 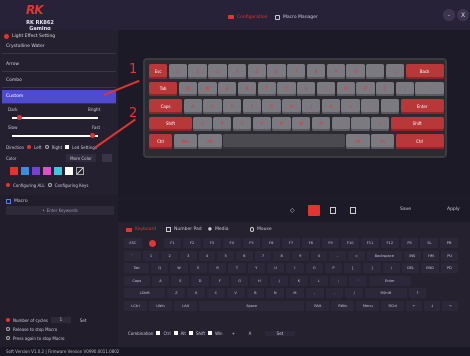 I want to click on keycap: S, so click(x=212, y=106).